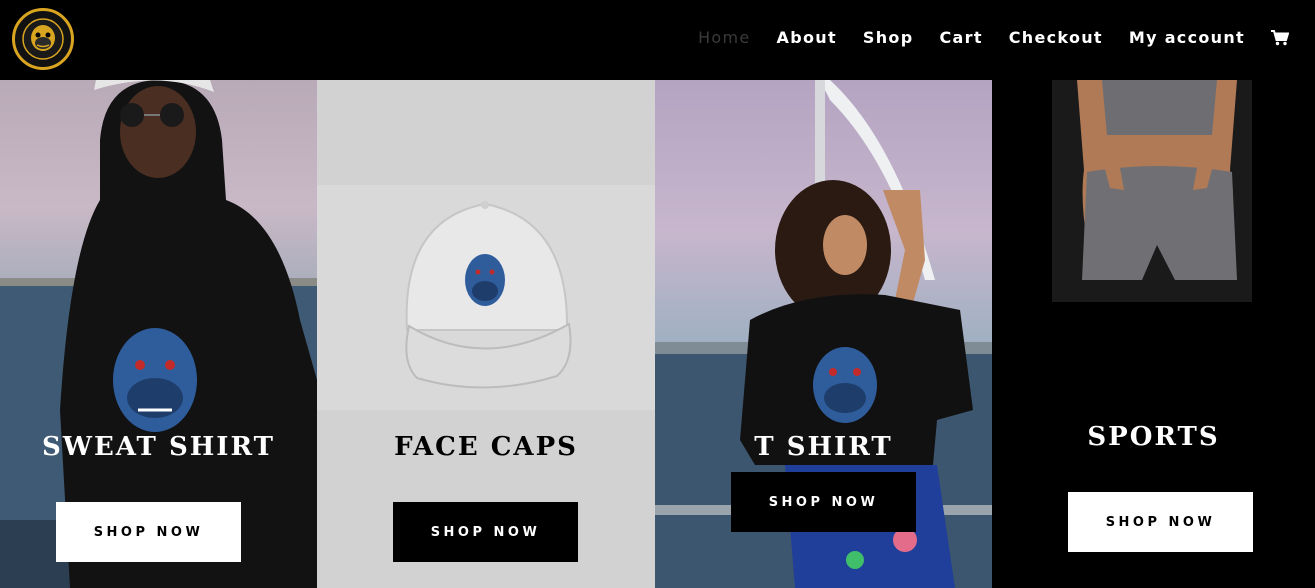 This screenshot has width=1315, height=588. I want to click on nav-my-account: My account, so click(1187, 37).